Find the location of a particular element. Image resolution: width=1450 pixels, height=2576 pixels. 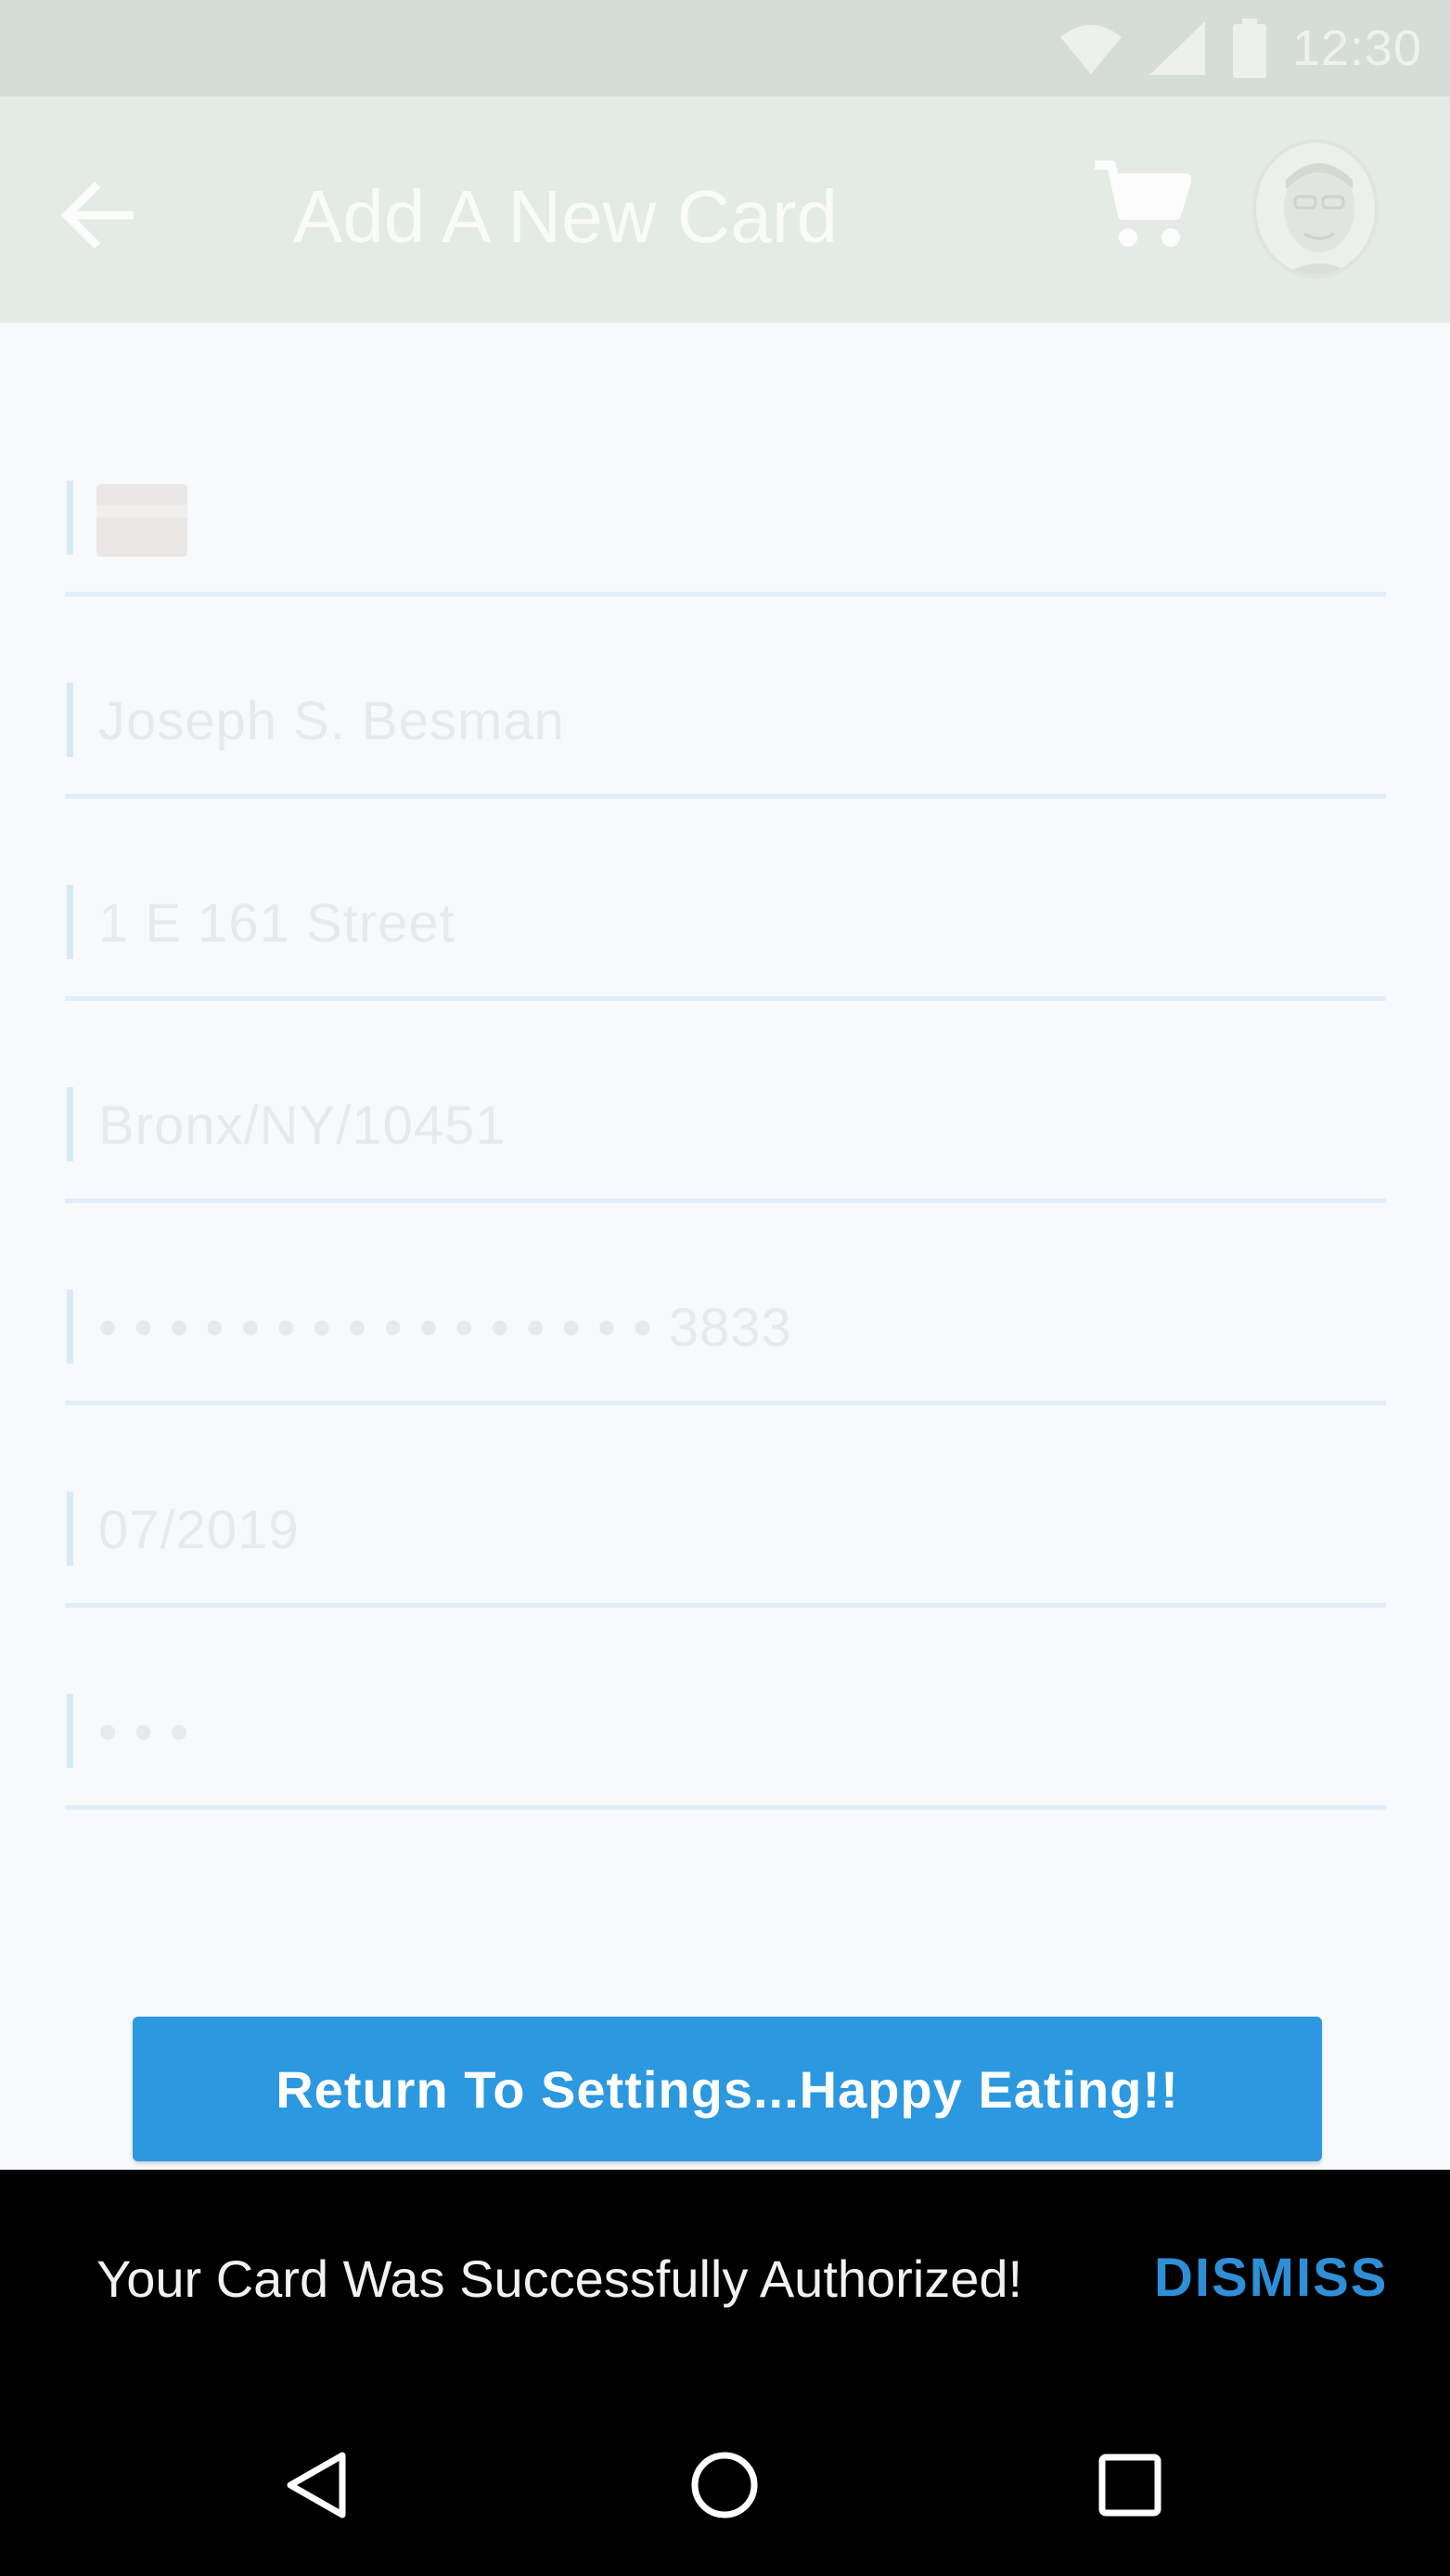

status-icons: 12:30 is located at coordinates (1240, 48).